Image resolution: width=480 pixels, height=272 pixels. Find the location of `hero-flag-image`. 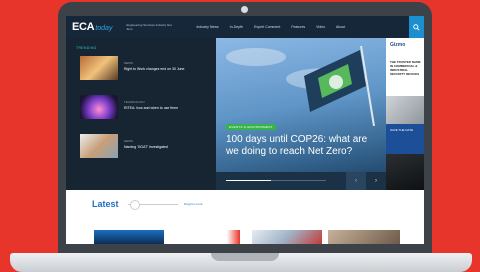

hero-flag-image is located at coordinates (339, 86).